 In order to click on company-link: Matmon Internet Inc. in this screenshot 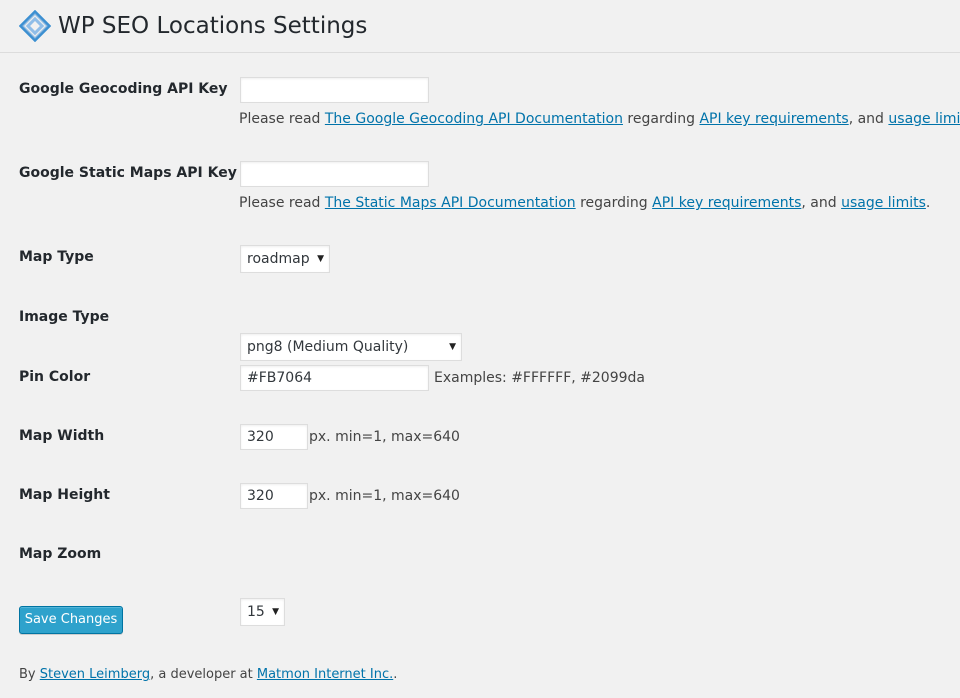, I will do `click(325, 674)`.